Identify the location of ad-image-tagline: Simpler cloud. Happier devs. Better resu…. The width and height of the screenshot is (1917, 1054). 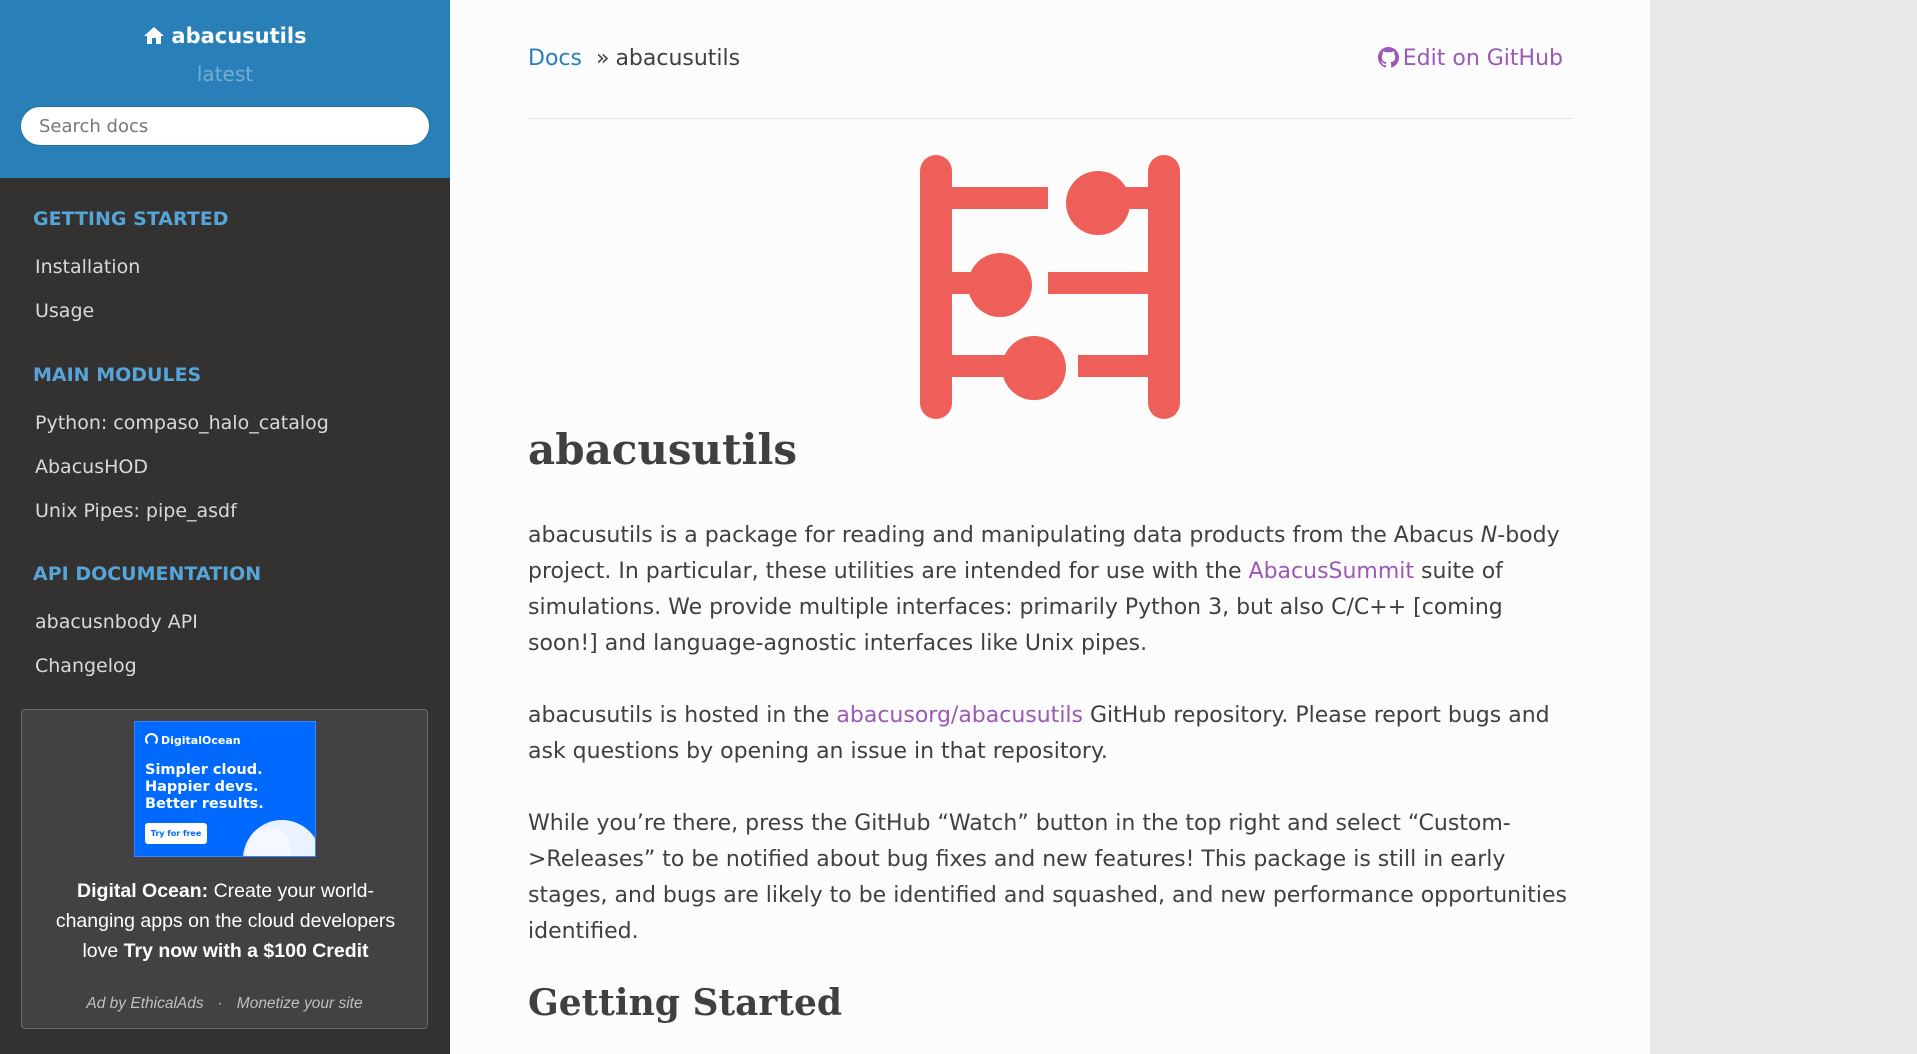
(204, 787).